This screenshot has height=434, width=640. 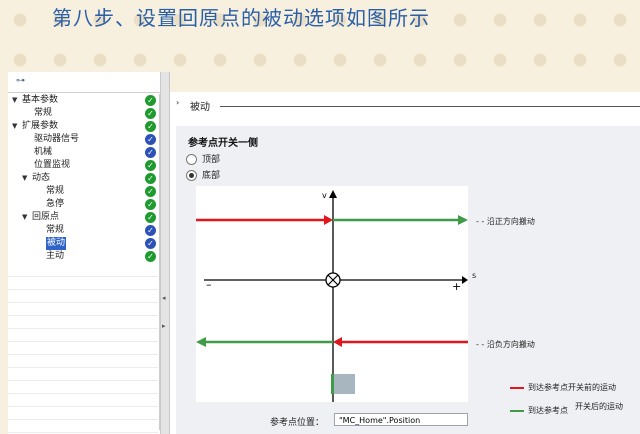 What do you see at coordinates (430, 106) in the screenshot?
I see `section-divider` at bounding box center [430, 106].